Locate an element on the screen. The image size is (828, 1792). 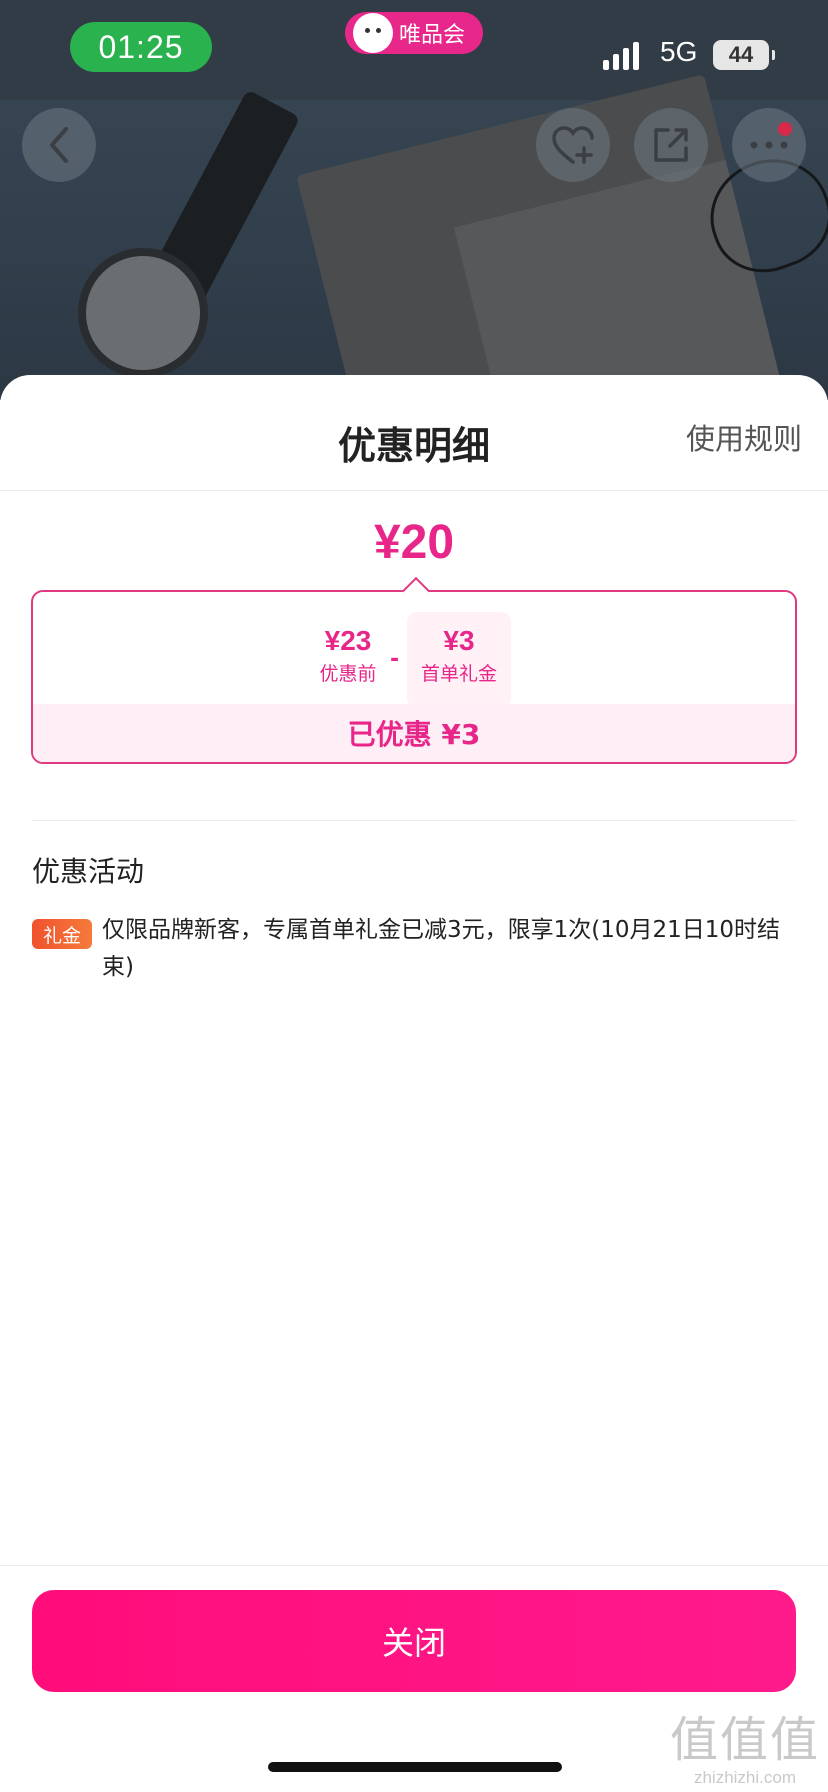
app-mascot-icon is located at coordinates (373, 33).